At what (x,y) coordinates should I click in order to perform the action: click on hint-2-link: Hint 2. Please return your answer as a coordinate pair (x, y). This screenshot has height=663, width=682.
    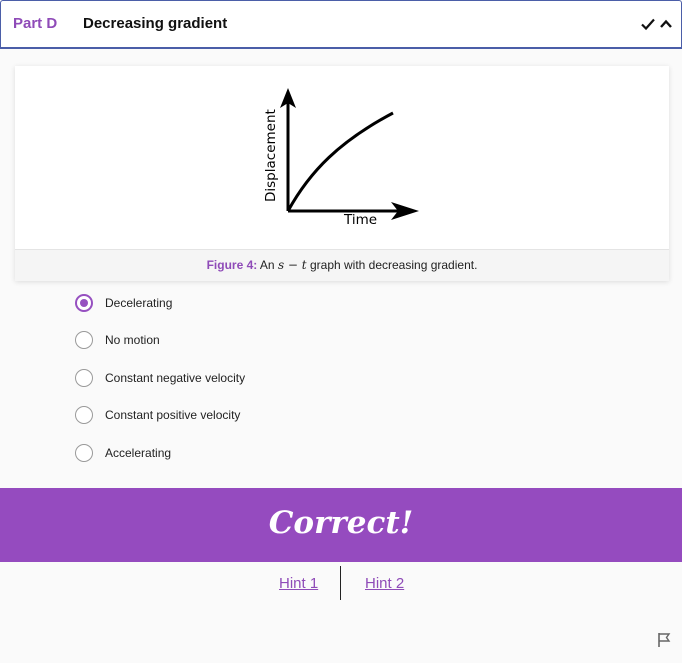
    Looking at the image, I should click on (384, 583).